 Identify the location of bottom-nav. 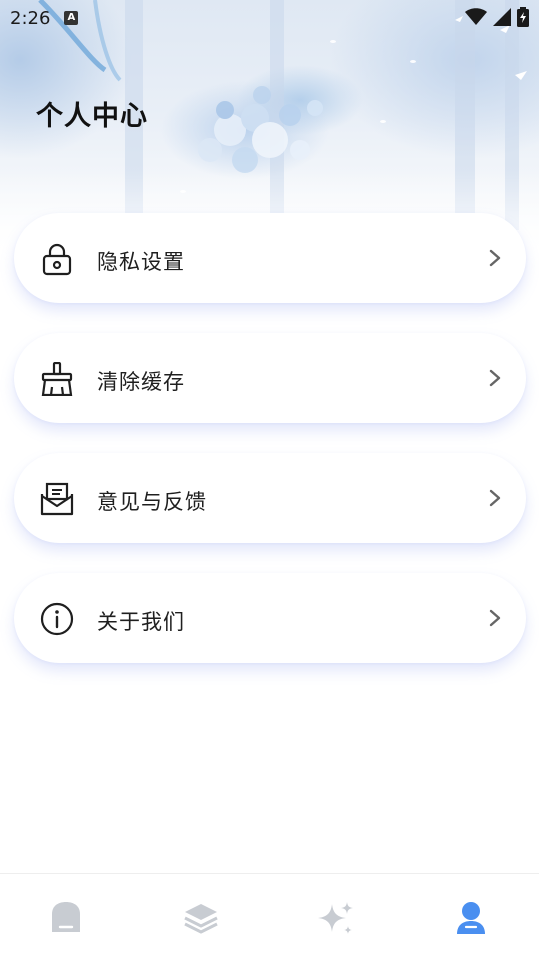
(269, 915).